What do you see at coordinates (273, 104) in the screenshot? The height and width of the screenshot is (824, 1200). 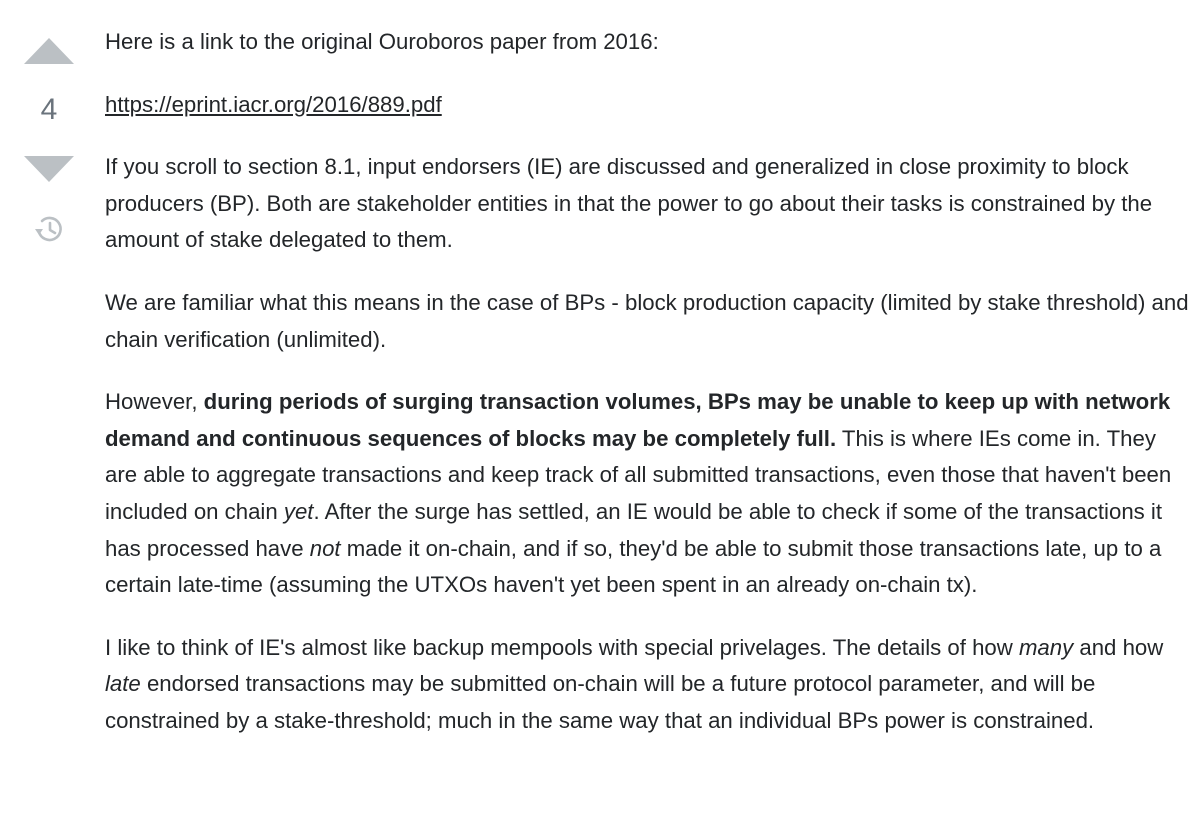 I see `paper-link: https://eprint.iacr.org/2016/889.pdf` at bounding box center [273, 104].